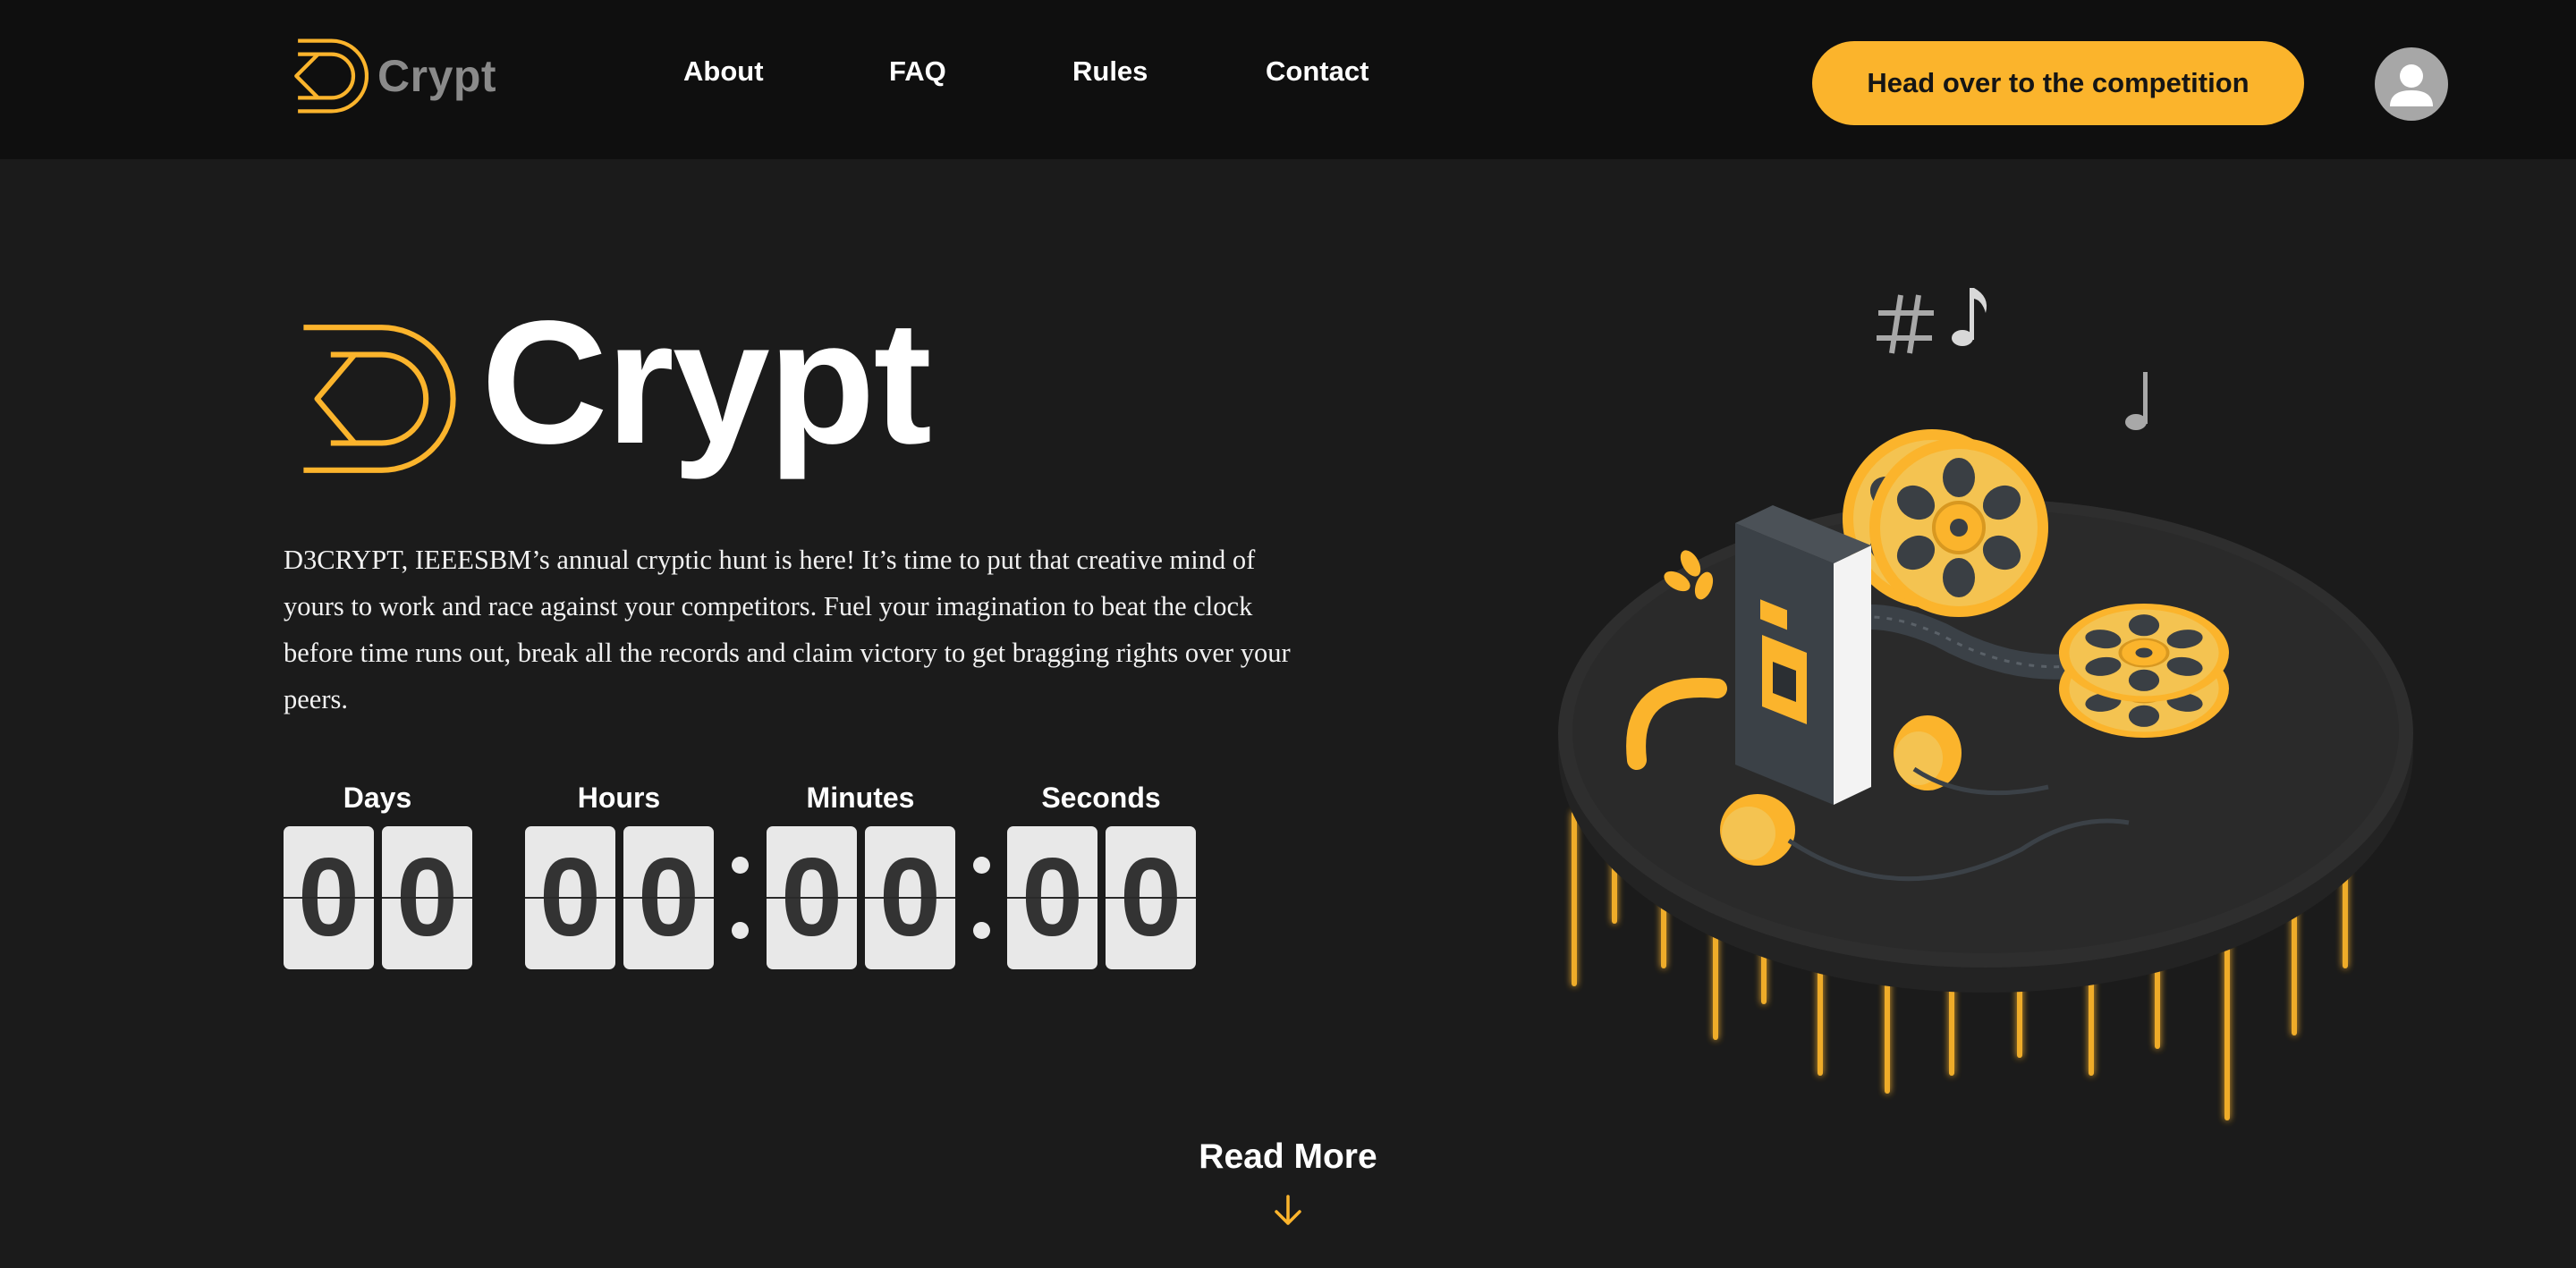 The image size is (2576, 1268). I want to click on countdown-label-hours: Hours, so click(619, 798).